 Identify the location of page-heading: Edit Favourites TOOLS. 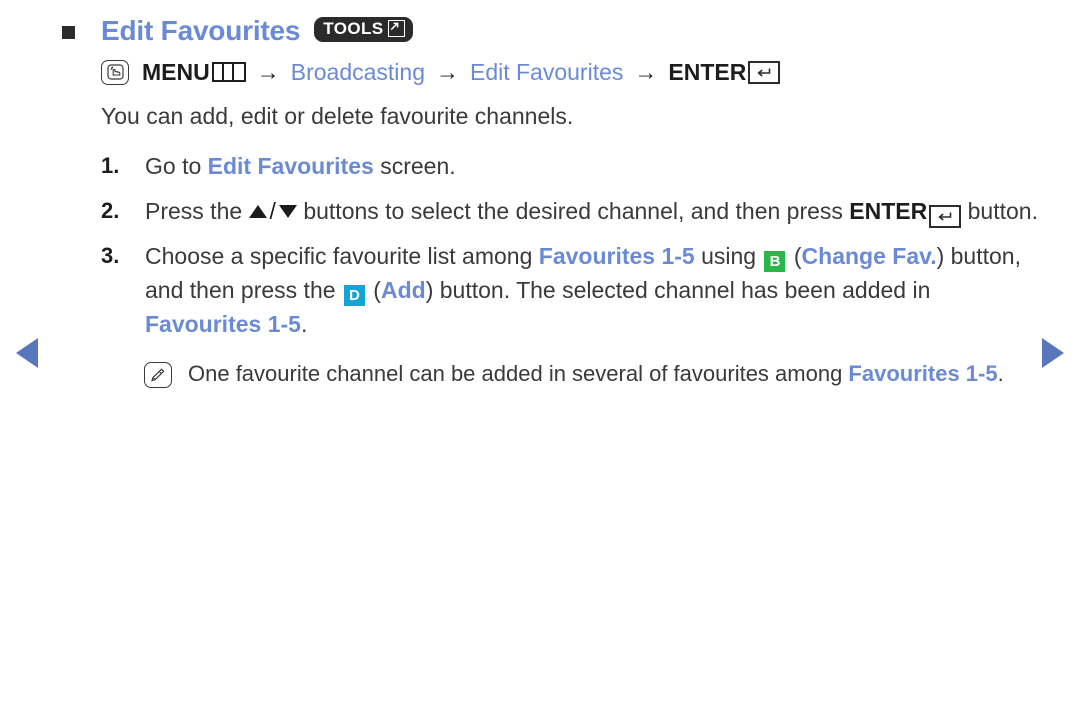
(552, 31).